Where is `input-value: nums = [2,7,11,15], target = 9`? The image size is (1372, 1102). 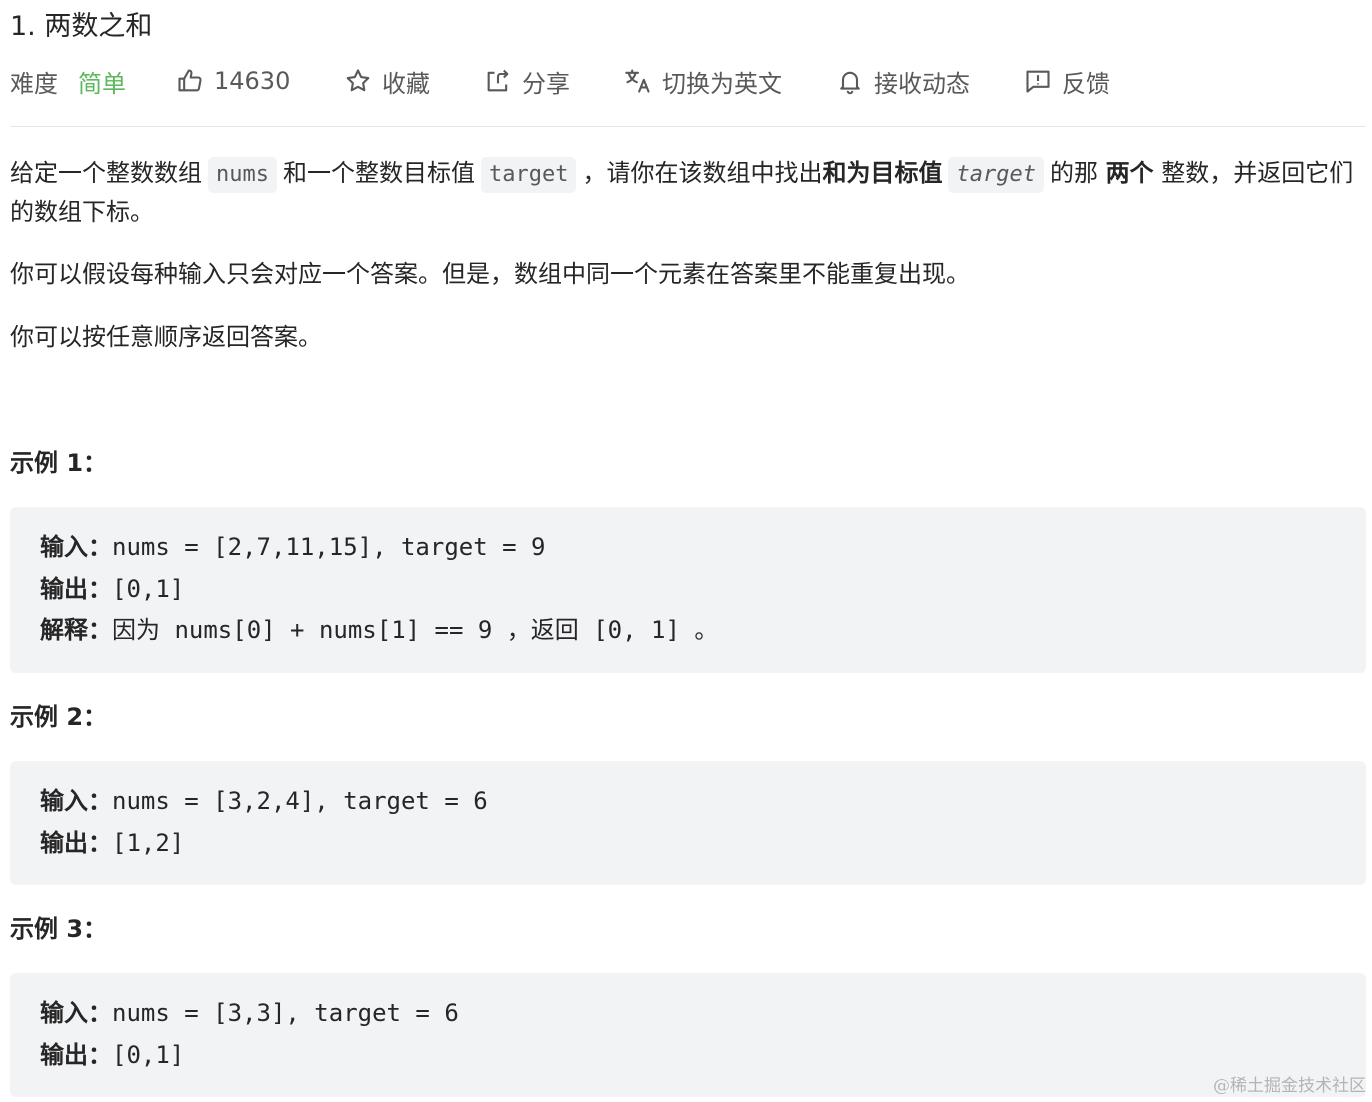 input-value: nums = [2,7,11,15], target = 9 is located at coordinates (329, 547).